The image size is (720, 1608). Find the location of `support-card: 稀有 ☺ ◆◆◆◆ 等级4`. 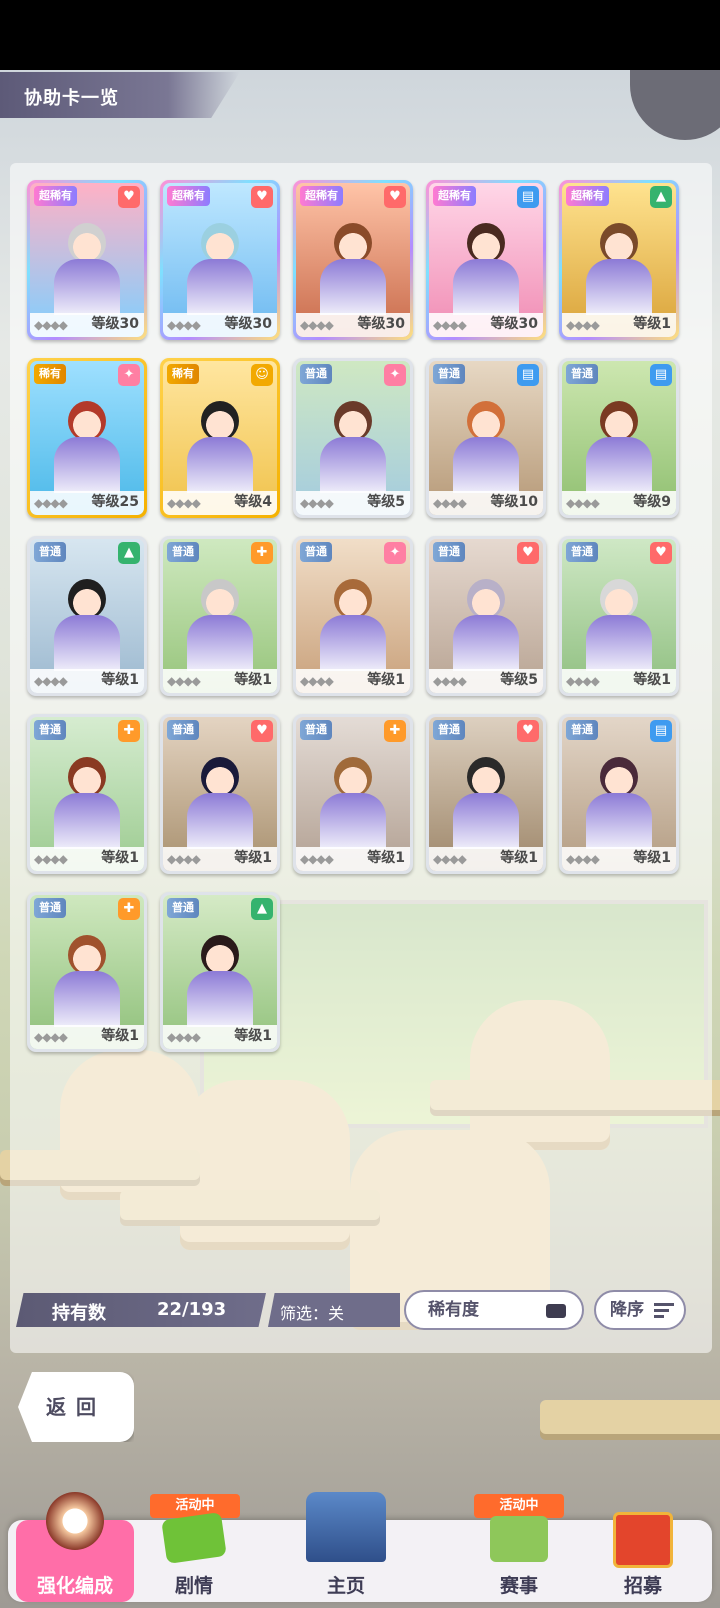

support-card: 稀有 ☺ ◆◆◆◆ 等级4 is located at coordinates (220, 438).